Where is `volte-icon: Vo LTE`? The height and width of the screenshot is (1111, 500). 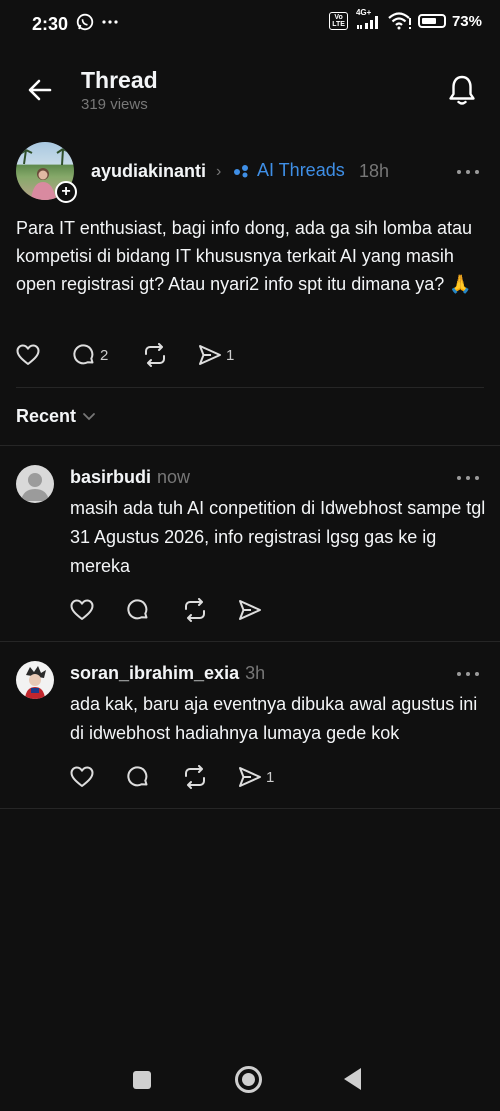 volte-icon: Vo LTE is located at coordinates (338, 21).